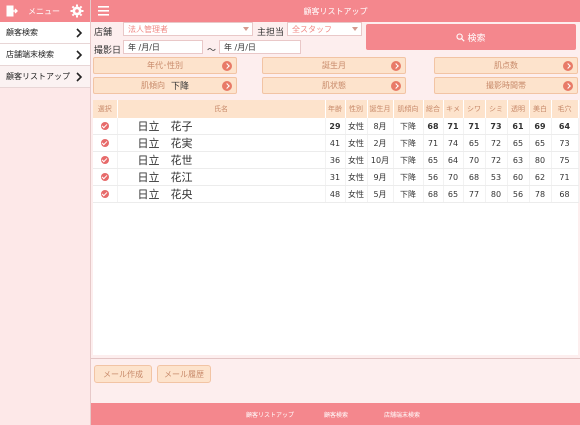 The width and height of the screenshot is (580, 425). Describe the element at coordinates (476, 38) in the screenshot. I see `search-button-label: 検索` at that location.